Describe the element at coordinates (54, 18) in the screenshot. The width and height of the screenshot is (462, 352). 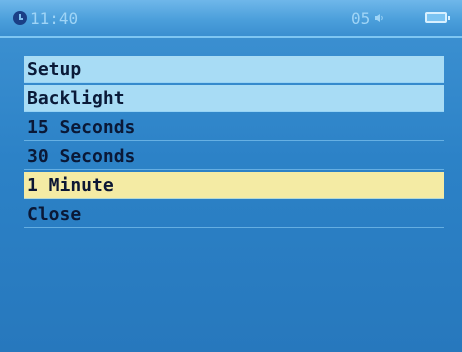
I see `time-display: 11:40` at that location.